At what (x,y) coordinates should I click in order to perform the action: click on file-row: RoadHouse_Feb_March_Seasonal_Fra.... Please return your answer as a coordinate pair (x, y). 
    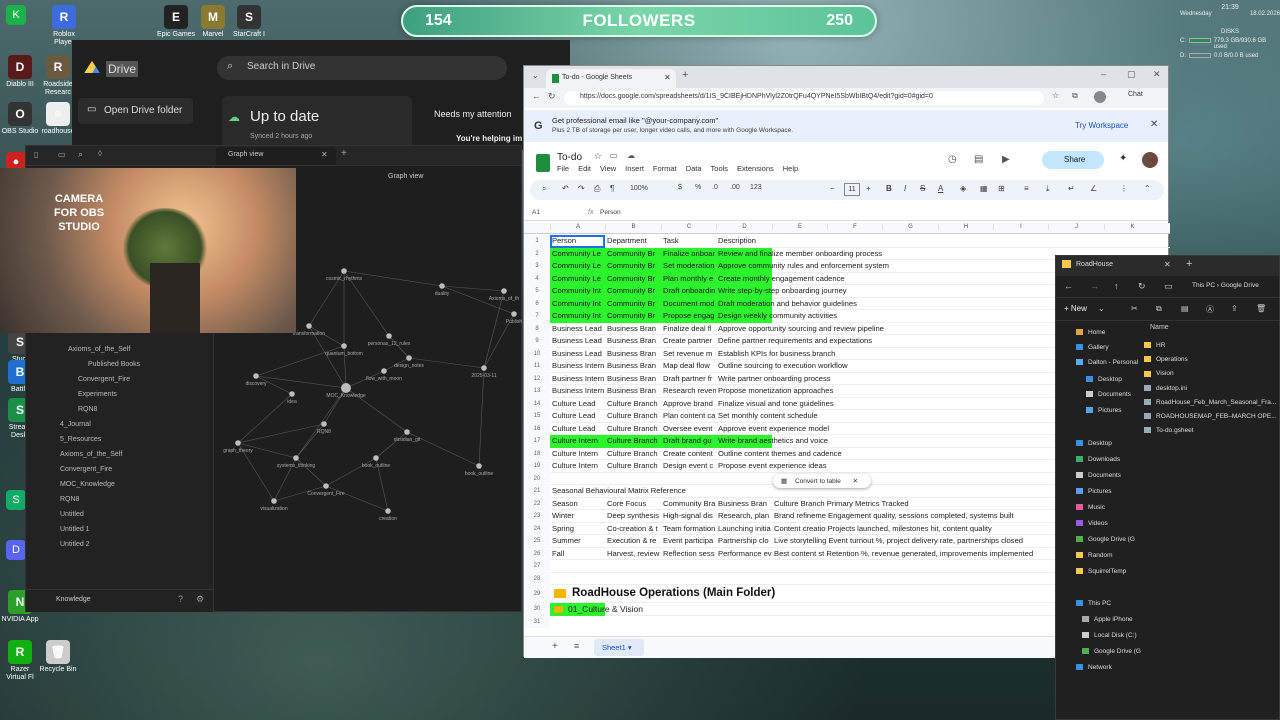
    Looking at the image, I should click on (1210, 402).